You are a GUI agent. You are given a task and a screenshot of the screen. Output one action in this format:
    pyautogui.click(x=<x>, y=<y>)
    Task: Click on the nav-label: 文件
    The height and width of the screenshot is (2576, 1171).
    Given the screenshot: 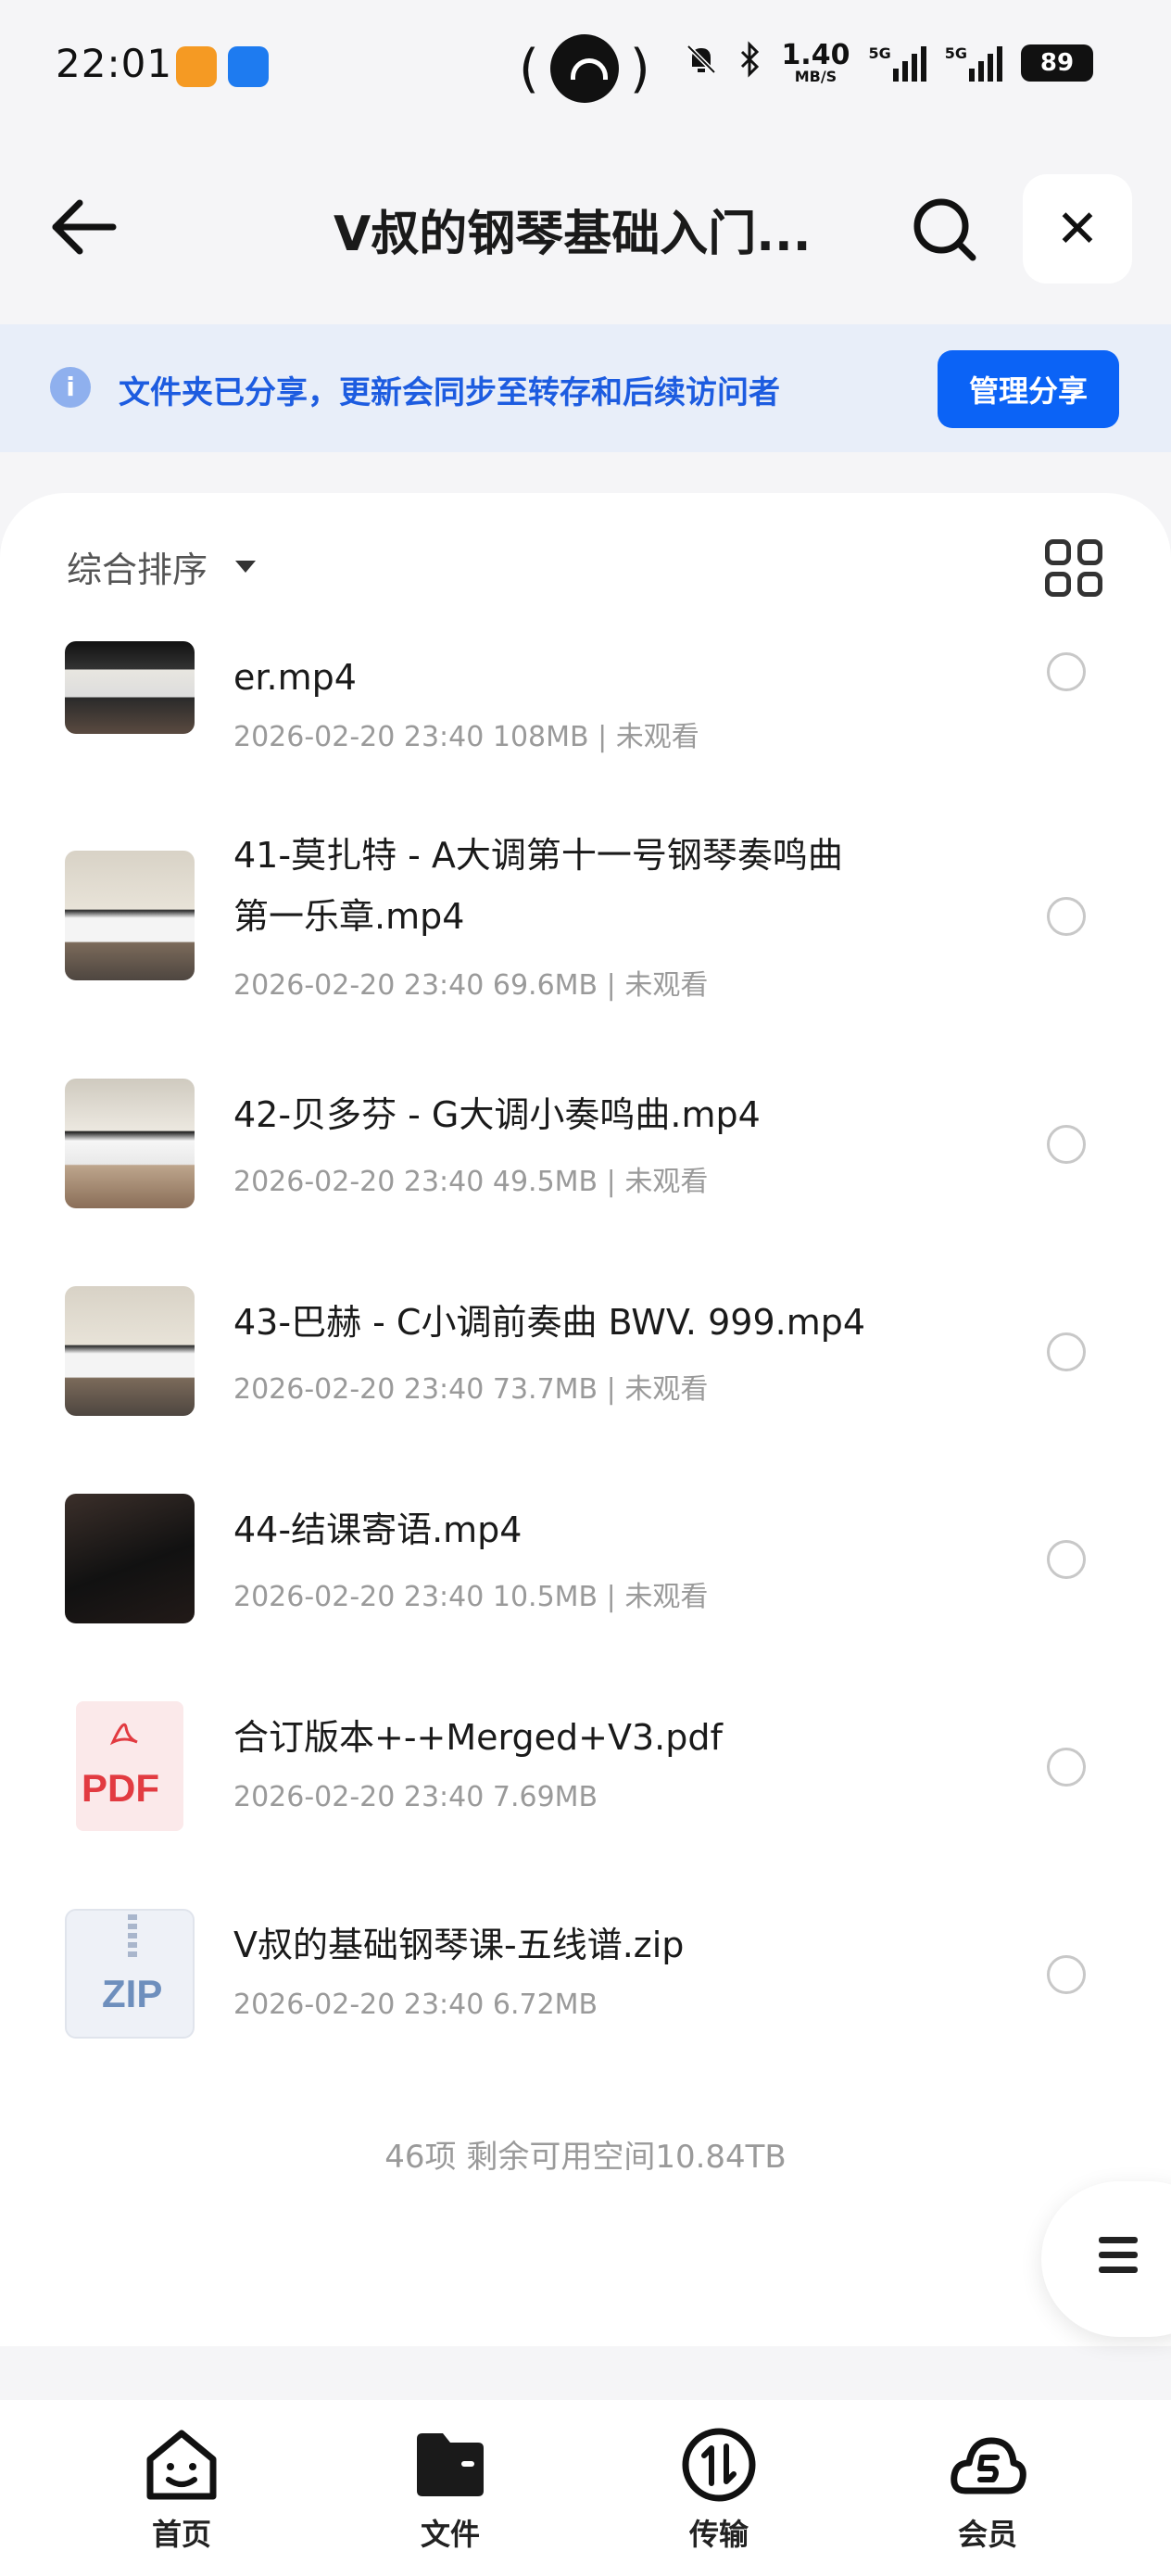 What is the action you would take?
    pyautogui.click(x=450, y=2534)
    